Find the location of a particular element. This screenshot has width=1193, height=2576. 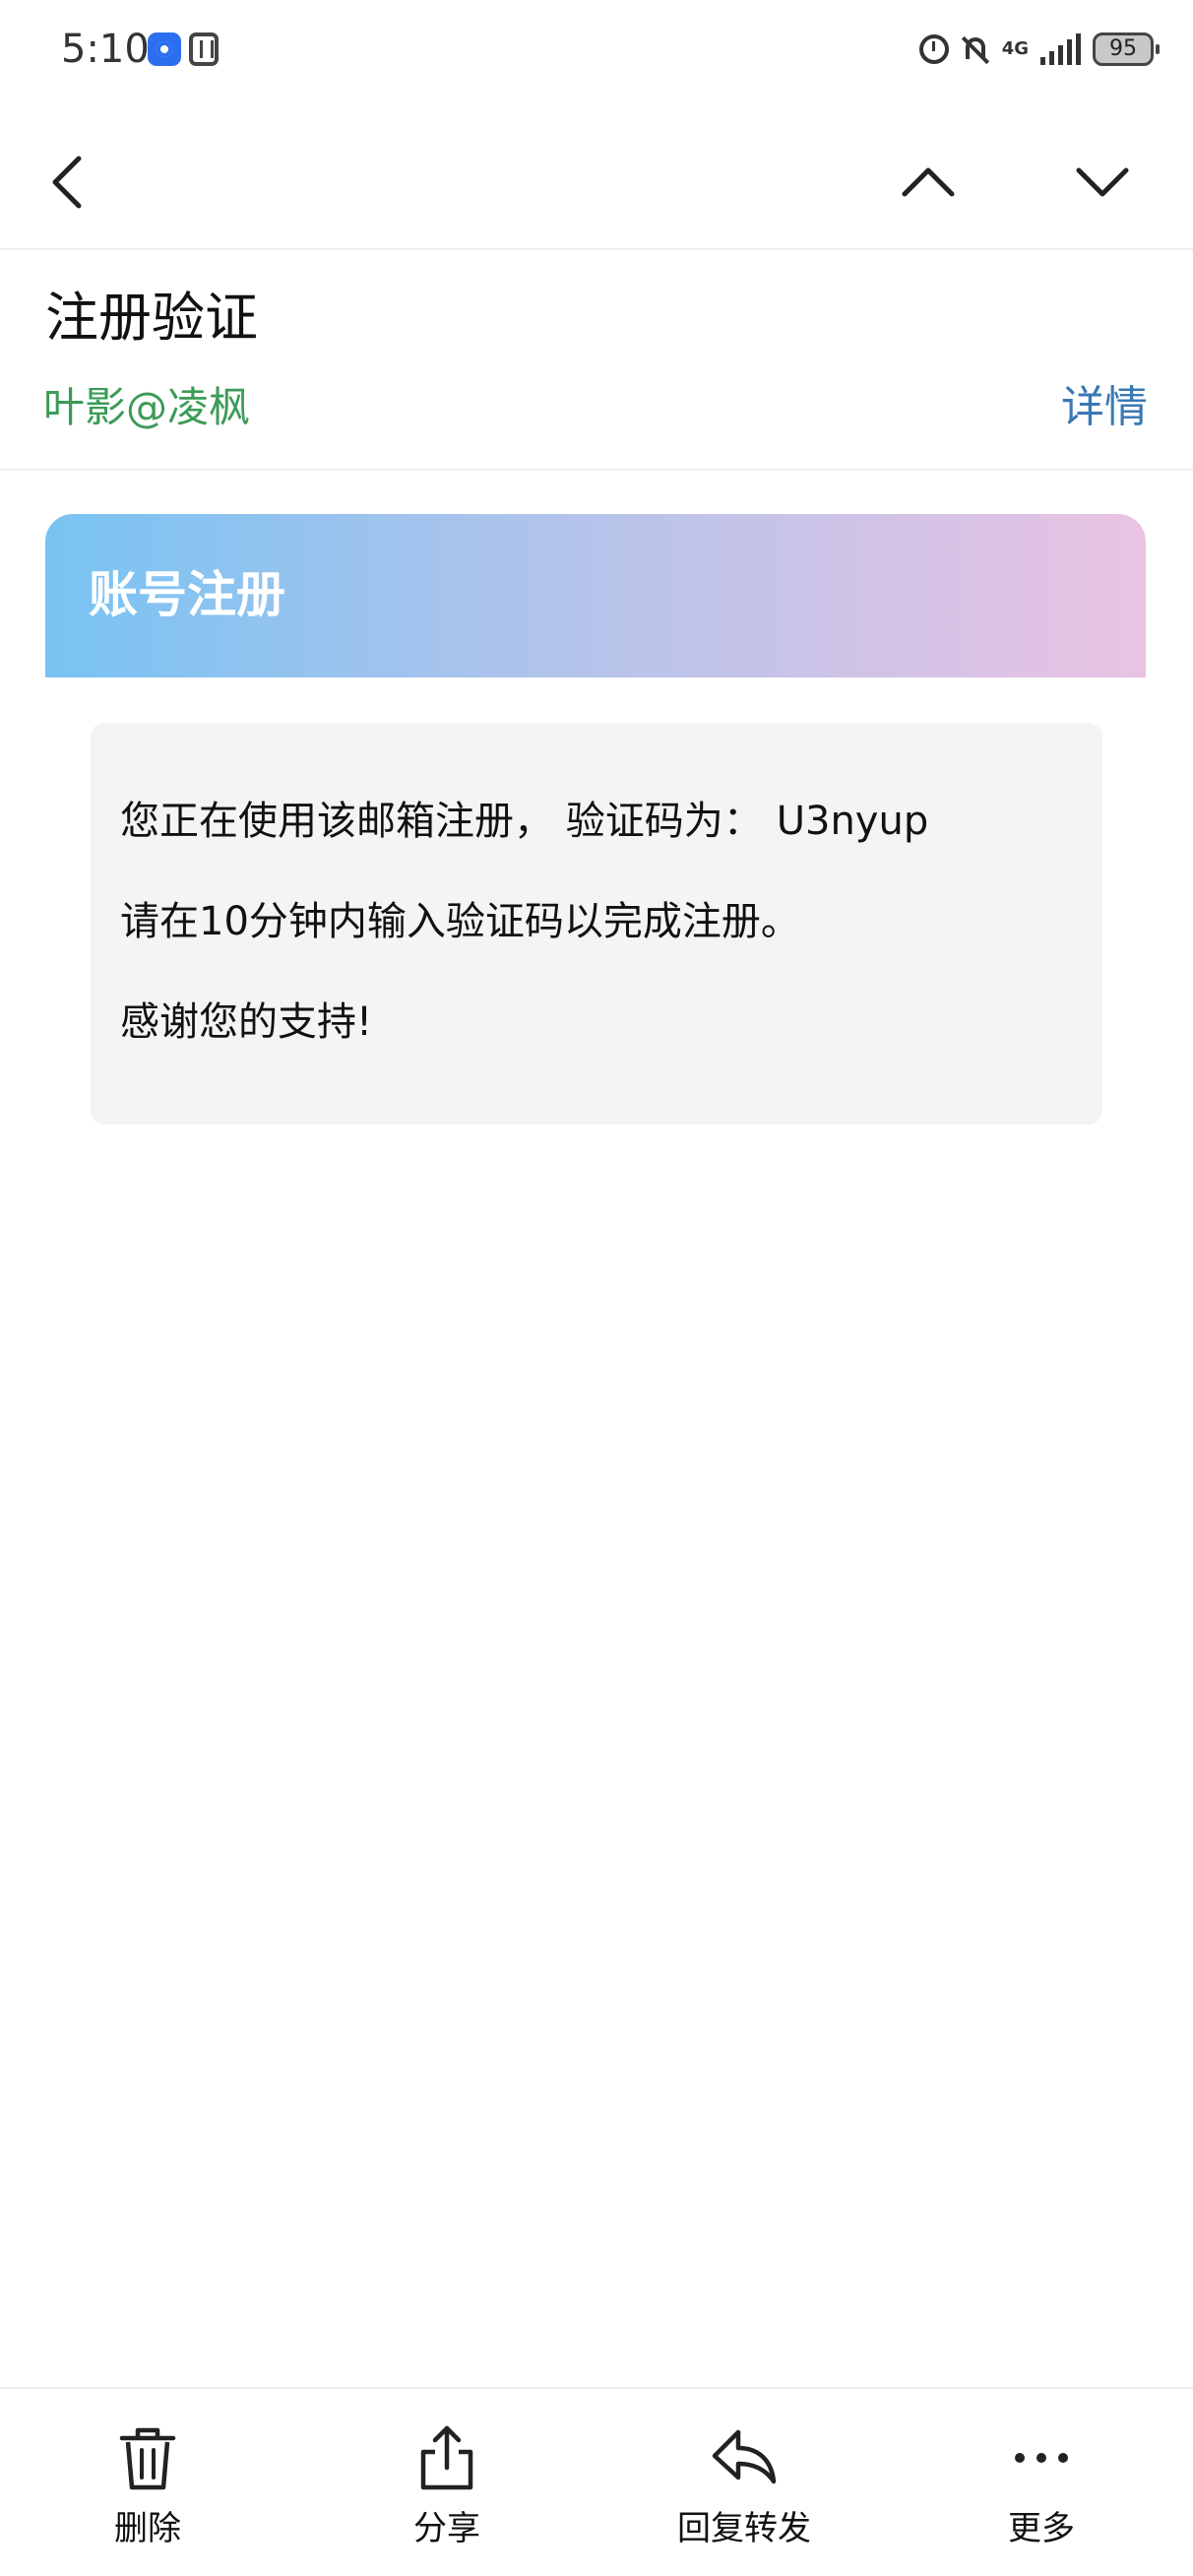

body-line-code-text: 您正在使用该邮箱注册， 验证码为： is located at coordinates (441, 821).